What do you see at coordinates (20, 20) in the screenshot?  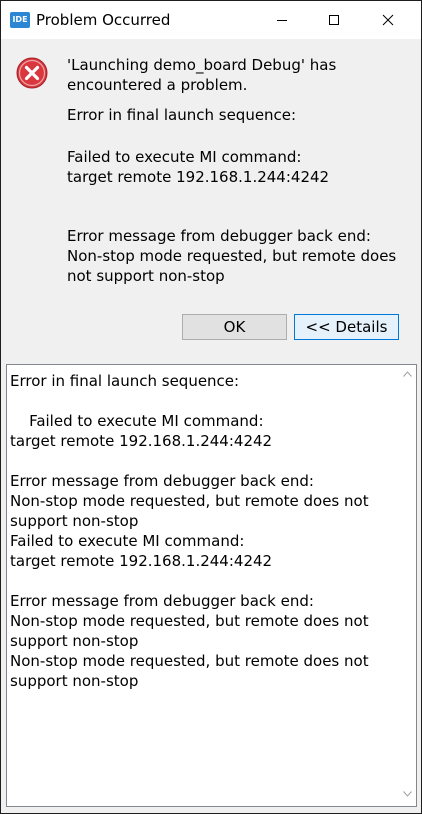 I see `ide-app-icon: IDE` at bounding box center [20, 20].